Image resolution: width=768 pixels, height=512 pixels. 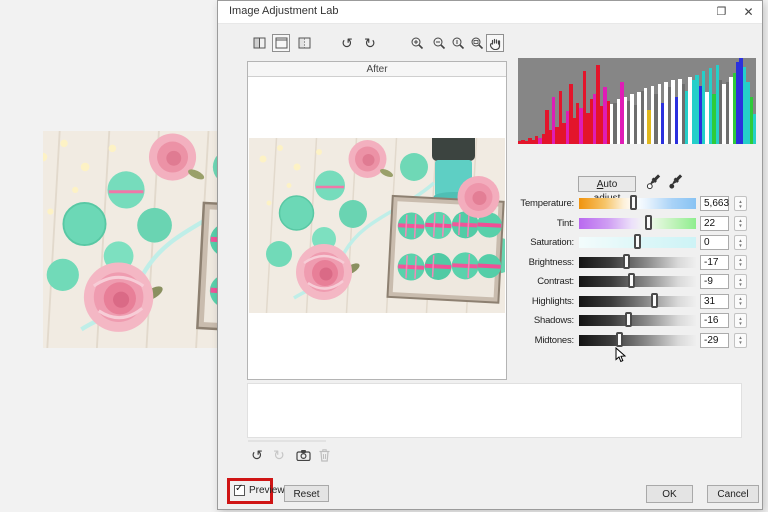 I want to click on rotate-right-icon: ↻, so click(x=370, y=43).